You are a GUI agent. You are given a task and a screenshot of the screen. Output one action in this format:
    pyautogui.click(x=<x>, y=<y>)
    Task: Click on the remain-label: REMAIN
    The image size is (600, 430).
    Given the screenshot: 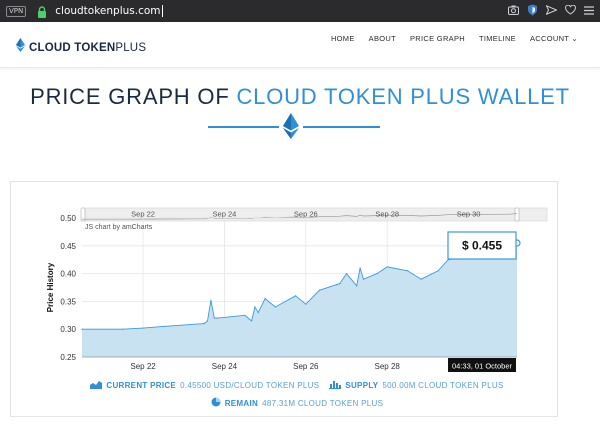 What is the action you would take?
    pyautogui.click(x=241, y=403)
    